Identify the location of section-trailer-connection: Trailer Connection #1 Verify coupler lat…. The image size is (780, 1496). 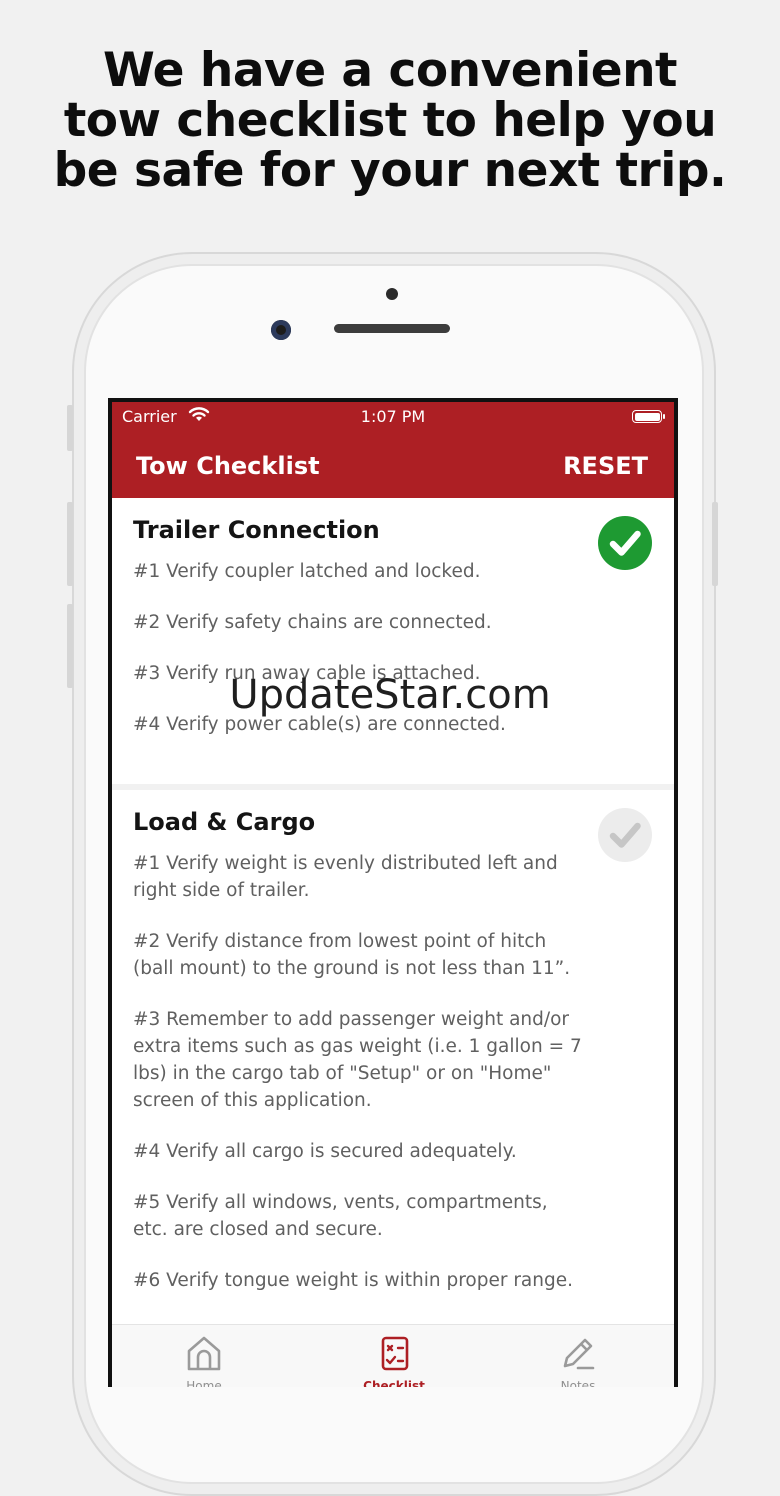
(393, 641).